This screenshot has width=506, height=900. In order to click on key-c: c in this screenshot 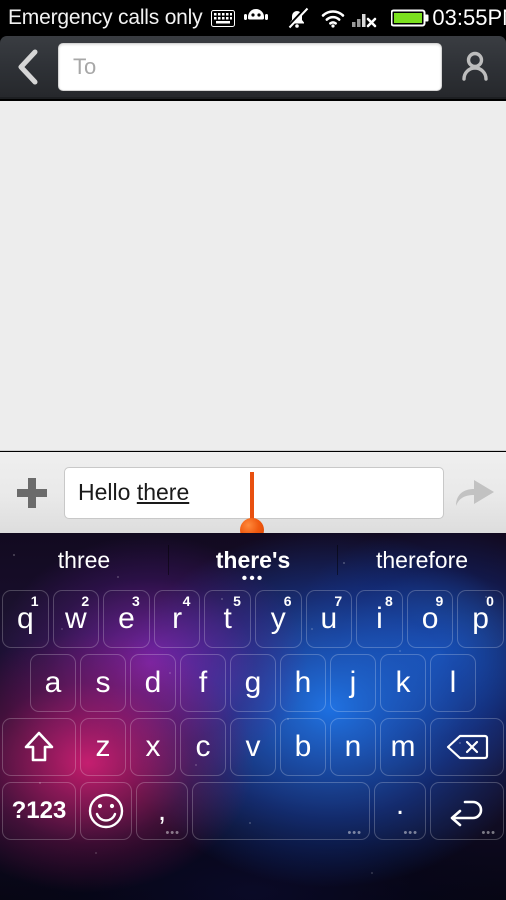, I will do `click(203, 747)`.